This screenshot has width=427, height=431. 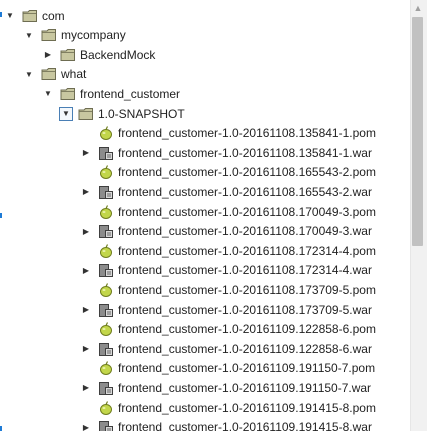 I want to click on tree-node: ▼ frontend_customer, so click(x=111, y=93).